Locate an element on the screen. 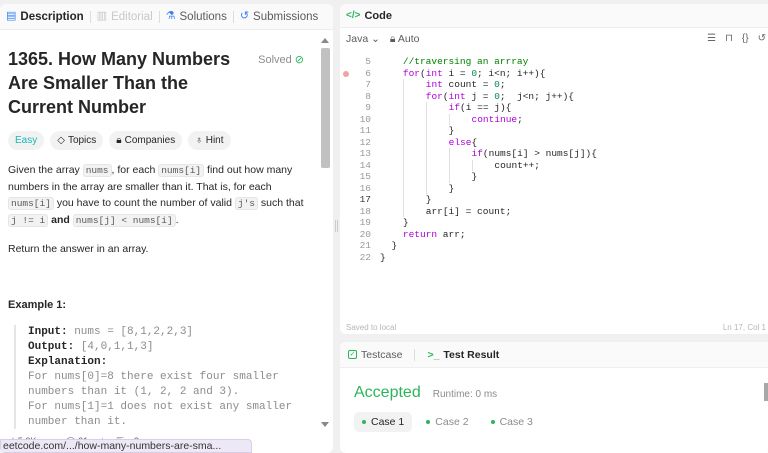 This screenshot has width=768, height=453. braces-icon: {} is located at coordinates (745, 38).